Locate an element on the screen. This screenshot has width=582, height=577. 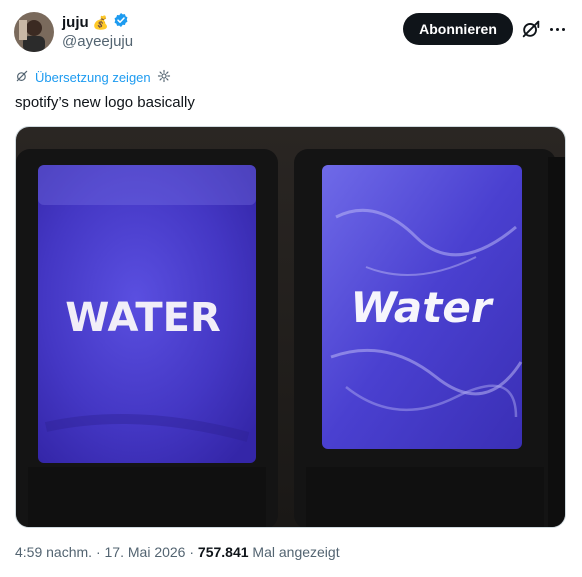
translate-link: Übersetzung zeigen is located at coordinates (93, 77).